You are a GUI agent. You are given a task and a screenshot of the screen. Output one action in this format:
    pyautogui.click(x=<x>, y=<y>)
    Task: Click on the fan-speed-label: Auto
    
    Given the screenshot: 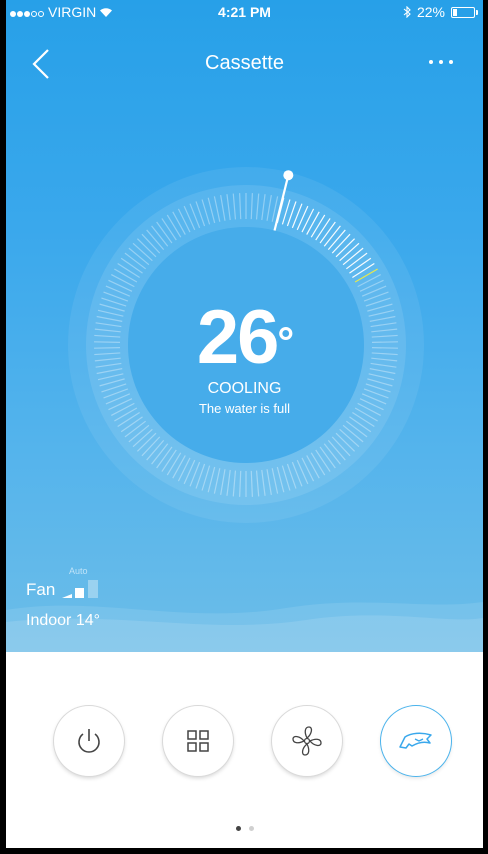 What is the action you would take?
    pyautogui.click(x=78, y=571)
    